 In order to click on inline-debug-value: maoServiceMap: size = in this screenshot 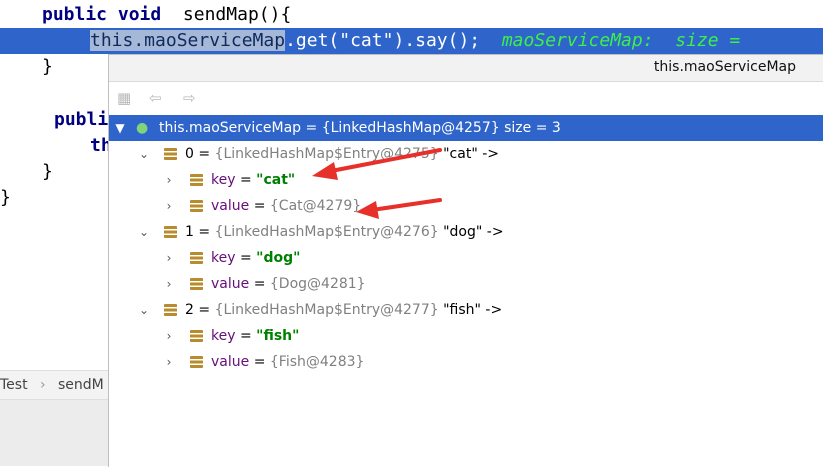, I will do `click(621, 40)`.